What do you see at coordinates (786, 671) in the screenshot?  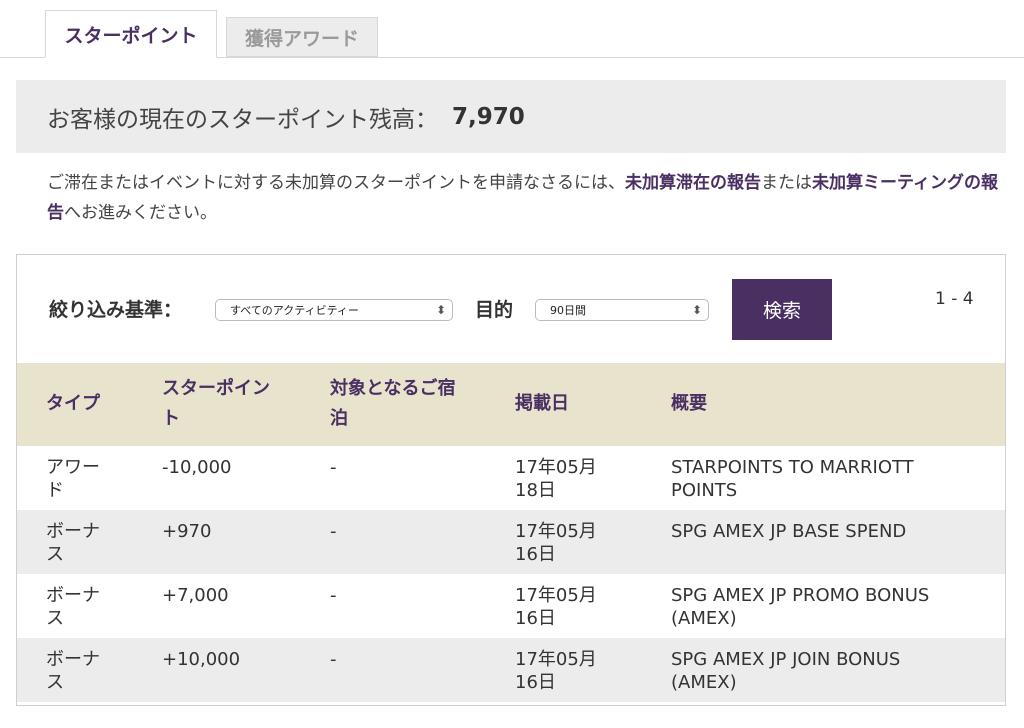 I see `cell-summary: SPG AMEX JP JOIN BONUS (AMEX)` at bounding box center [786, 671].